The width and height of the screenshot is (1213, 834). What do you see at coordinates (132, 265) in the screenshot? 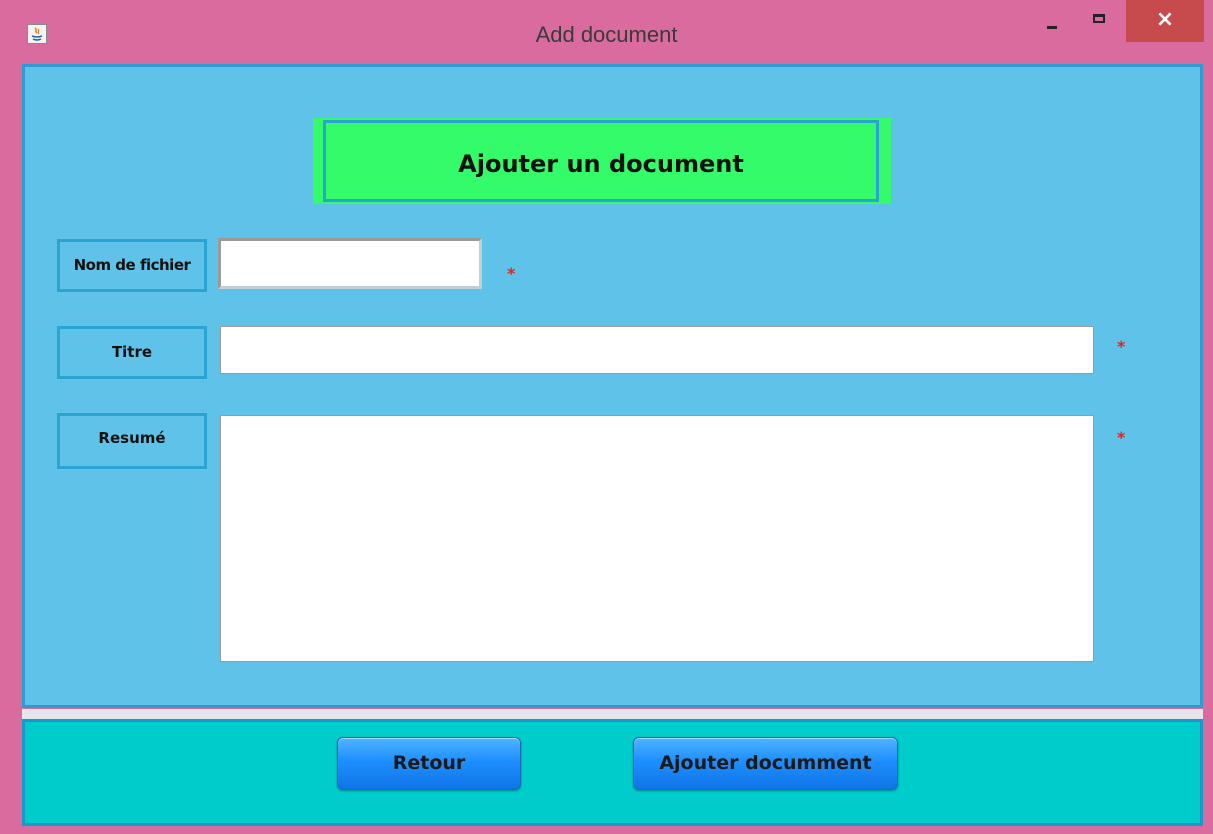
I see `nom-fichier-label: Nom de fichier` at bounding box center [132, 265].